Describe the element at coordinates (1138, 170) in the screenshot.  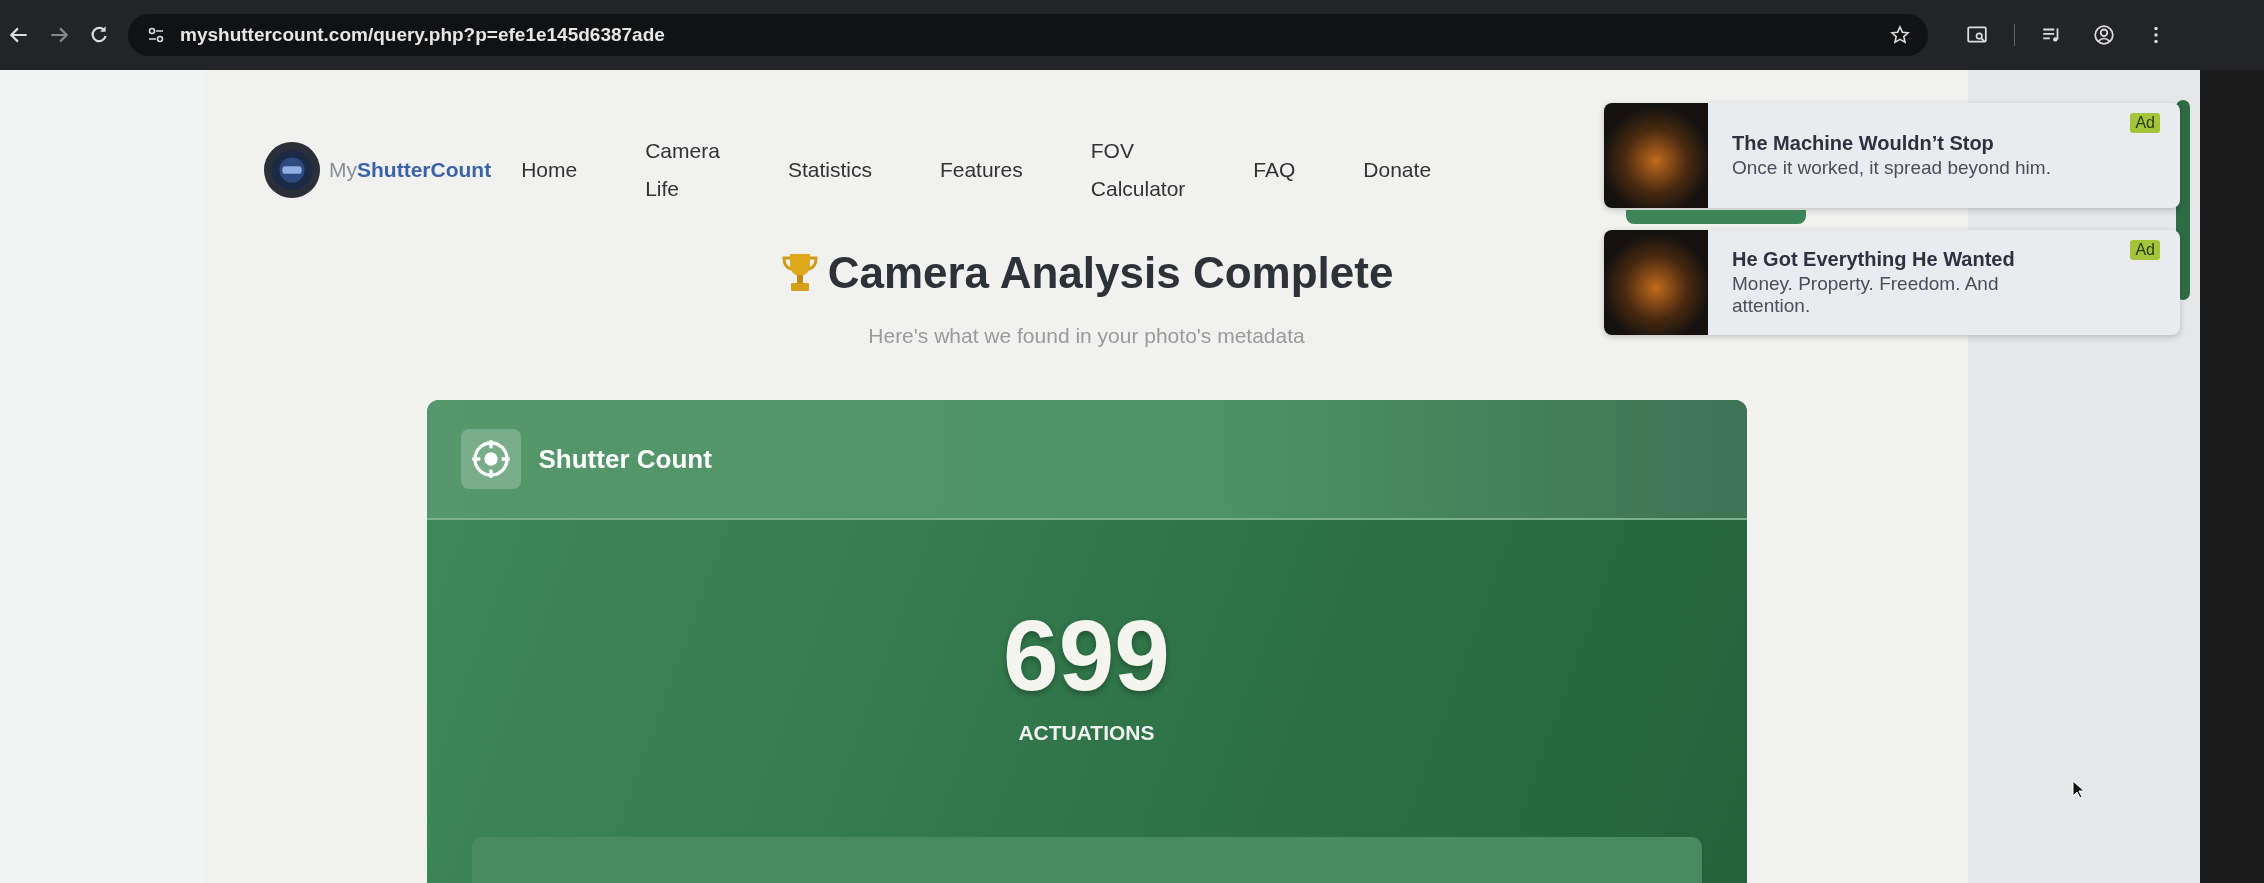
I see `nav-link: FOV Calculator` at that location.